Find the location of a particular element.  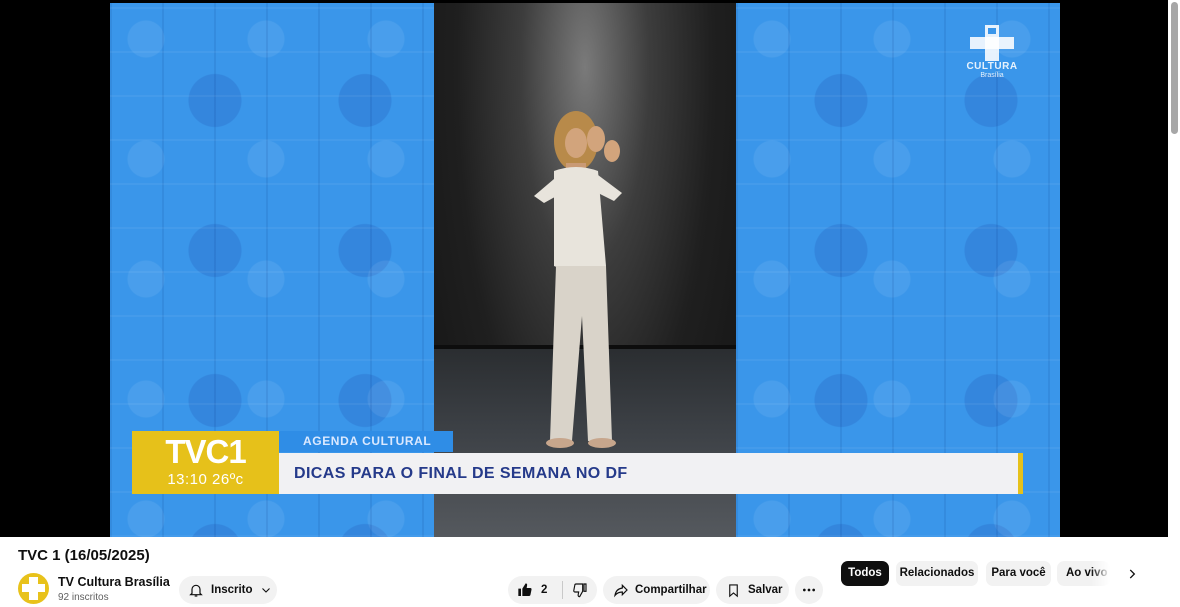

chevron-down-icon is located at coordinates (265, 590).